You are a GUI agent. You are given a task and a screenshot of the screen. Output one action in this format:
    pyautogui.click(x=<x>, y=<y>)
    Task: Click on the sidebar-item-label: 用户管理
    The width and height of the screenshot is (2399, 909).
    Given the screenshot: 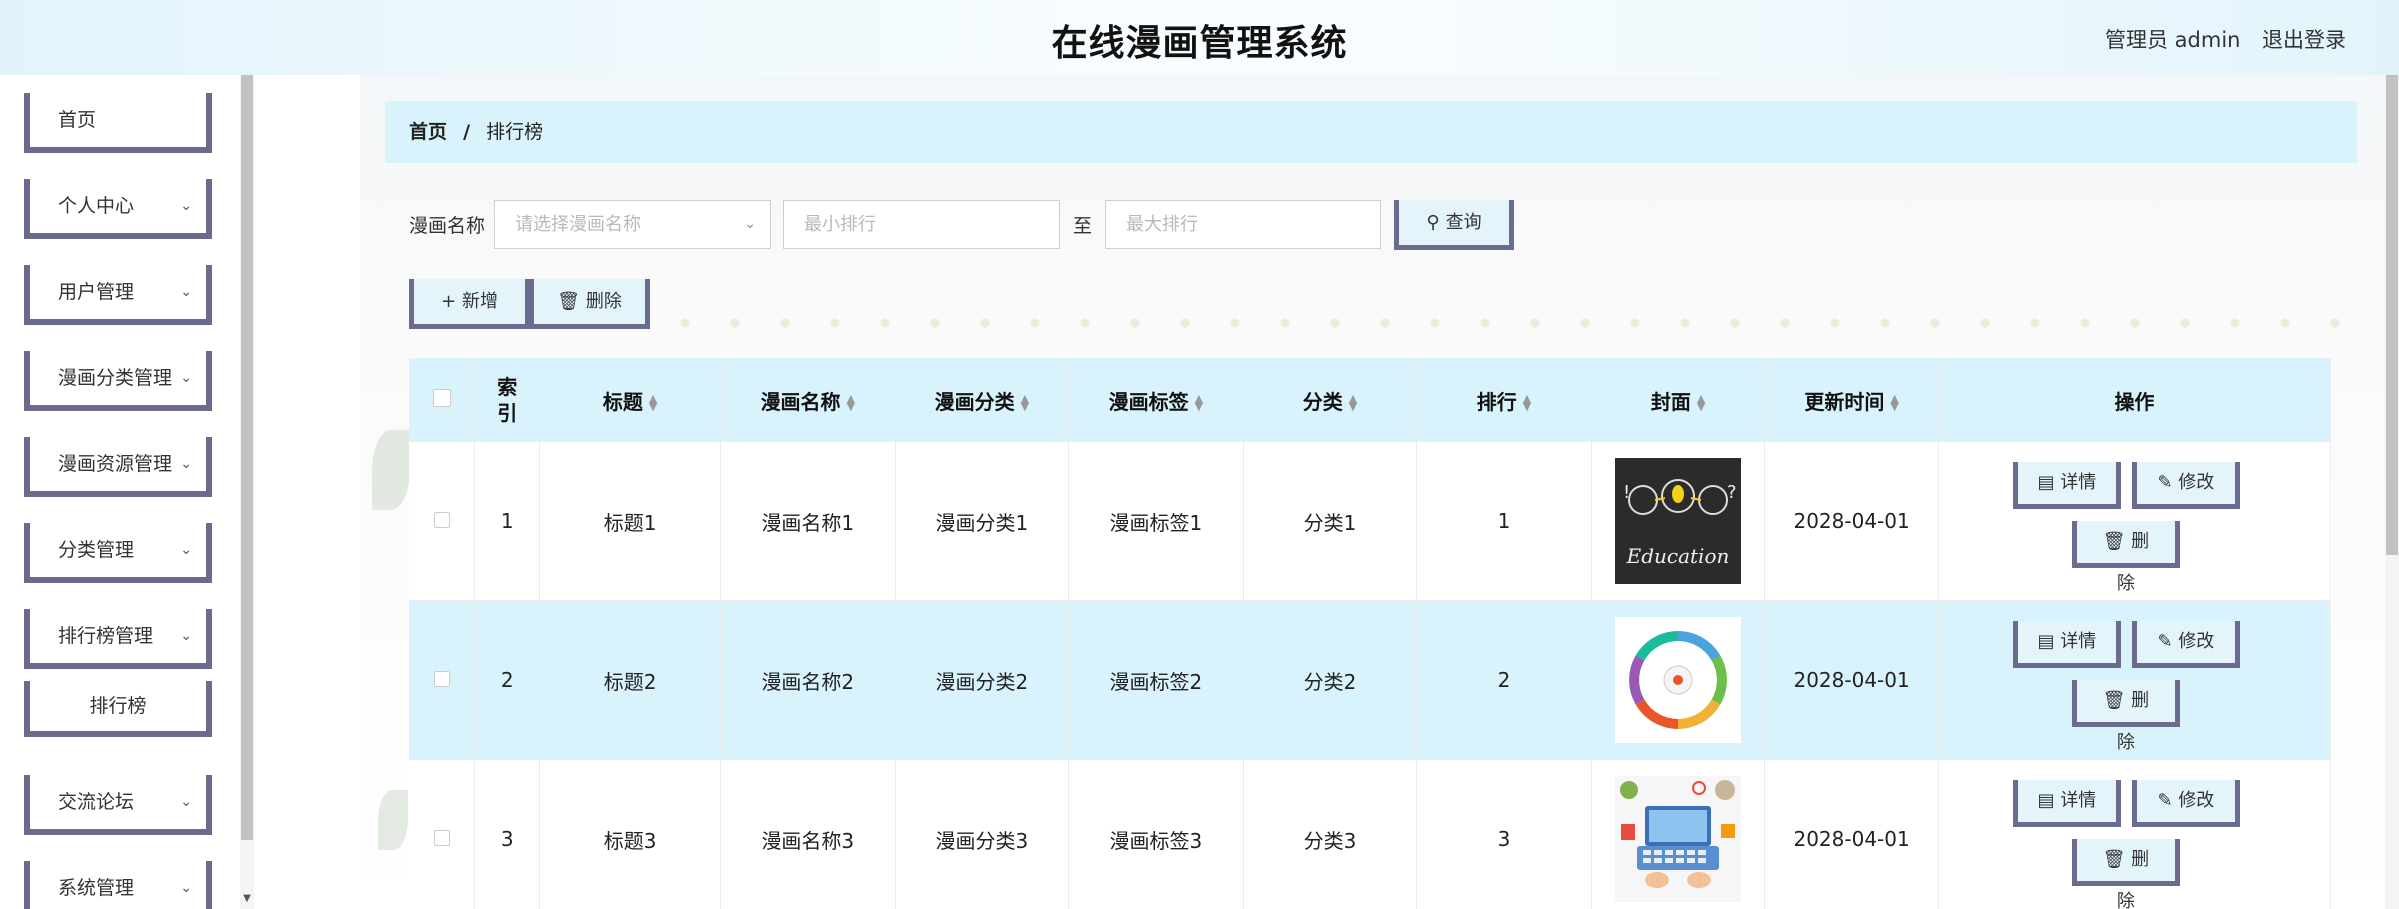 What is the action you would take?
    pyautogui.click(x=96, y=292)
    